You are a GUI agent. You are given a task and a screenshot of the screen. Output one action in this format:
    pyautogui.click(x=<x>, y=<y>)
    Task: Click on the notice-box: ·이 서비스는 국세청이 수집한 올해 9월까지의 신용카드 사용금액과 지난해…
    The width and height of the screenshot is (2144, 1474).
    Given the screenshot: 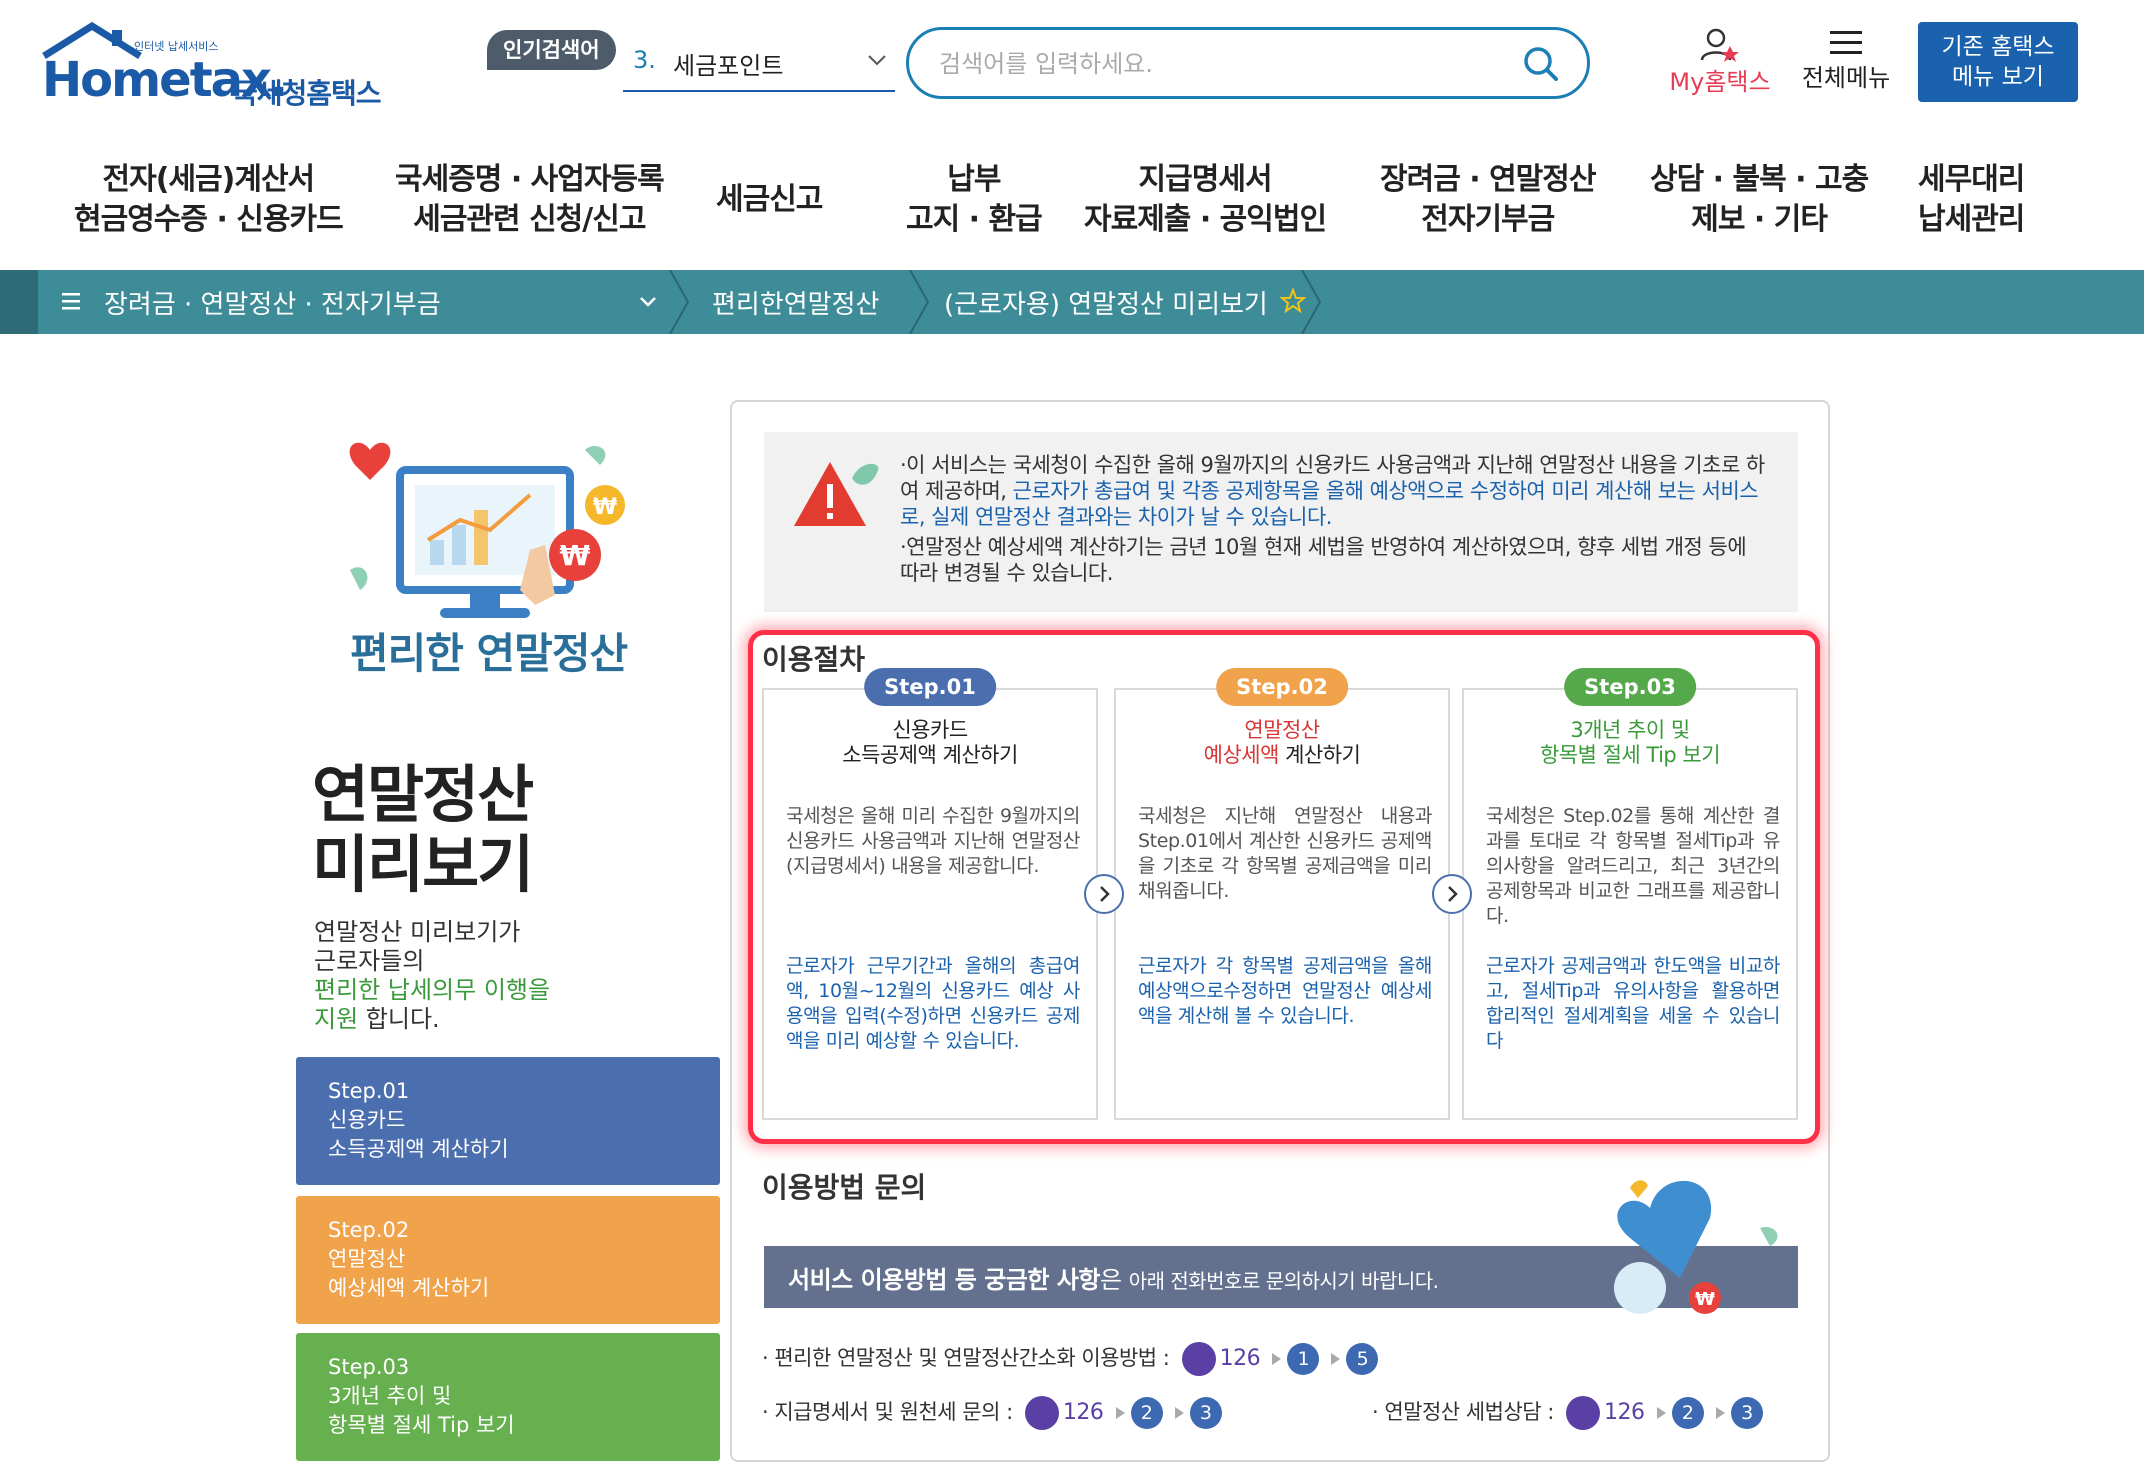 What is the action you would take?
    pyautogui.click(x=1281, y=522)
    